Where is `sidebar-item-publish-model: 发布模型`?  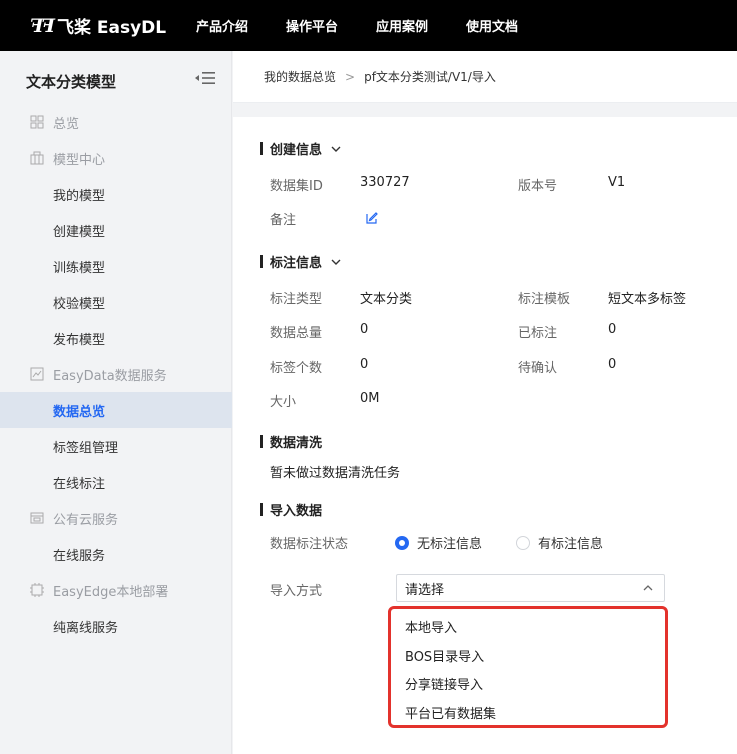
sidebar-item-publish-model: 发布模型 is located at coordinates (116, 338).